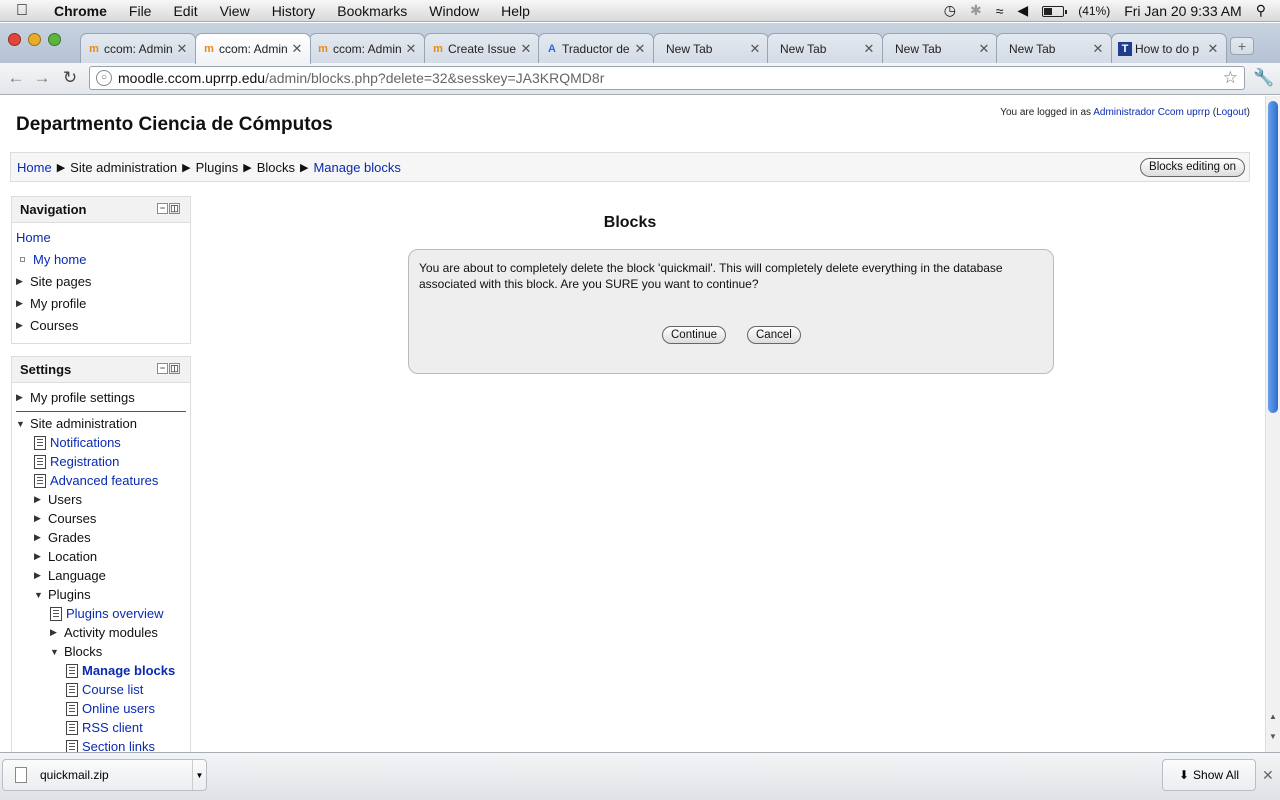  Describe the element at coordinates (118, 745) in the screenshot. I see `blocks-section-links-link: Section links` at that location.